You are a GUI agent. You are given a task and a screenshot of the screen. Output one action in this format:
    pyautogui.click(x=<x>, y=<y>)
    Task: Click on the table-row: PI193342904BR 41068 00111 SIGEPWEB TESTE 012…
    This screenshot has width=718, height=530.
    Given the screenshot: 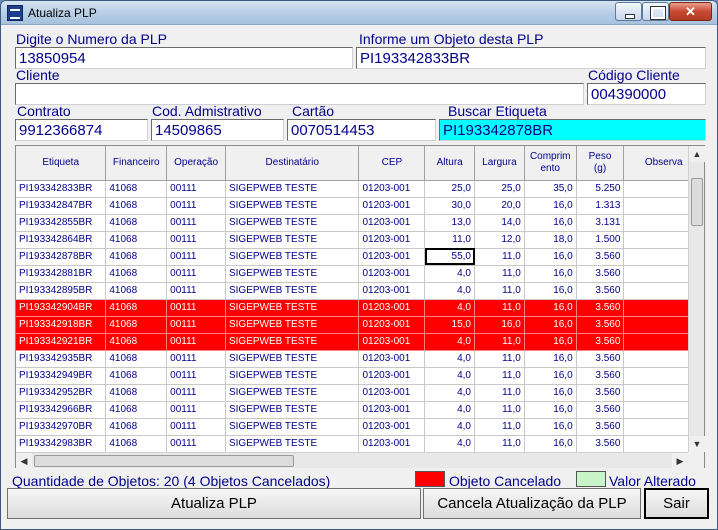 What is the action you would take?
    pyautogui.click(x=360, y=308)
    